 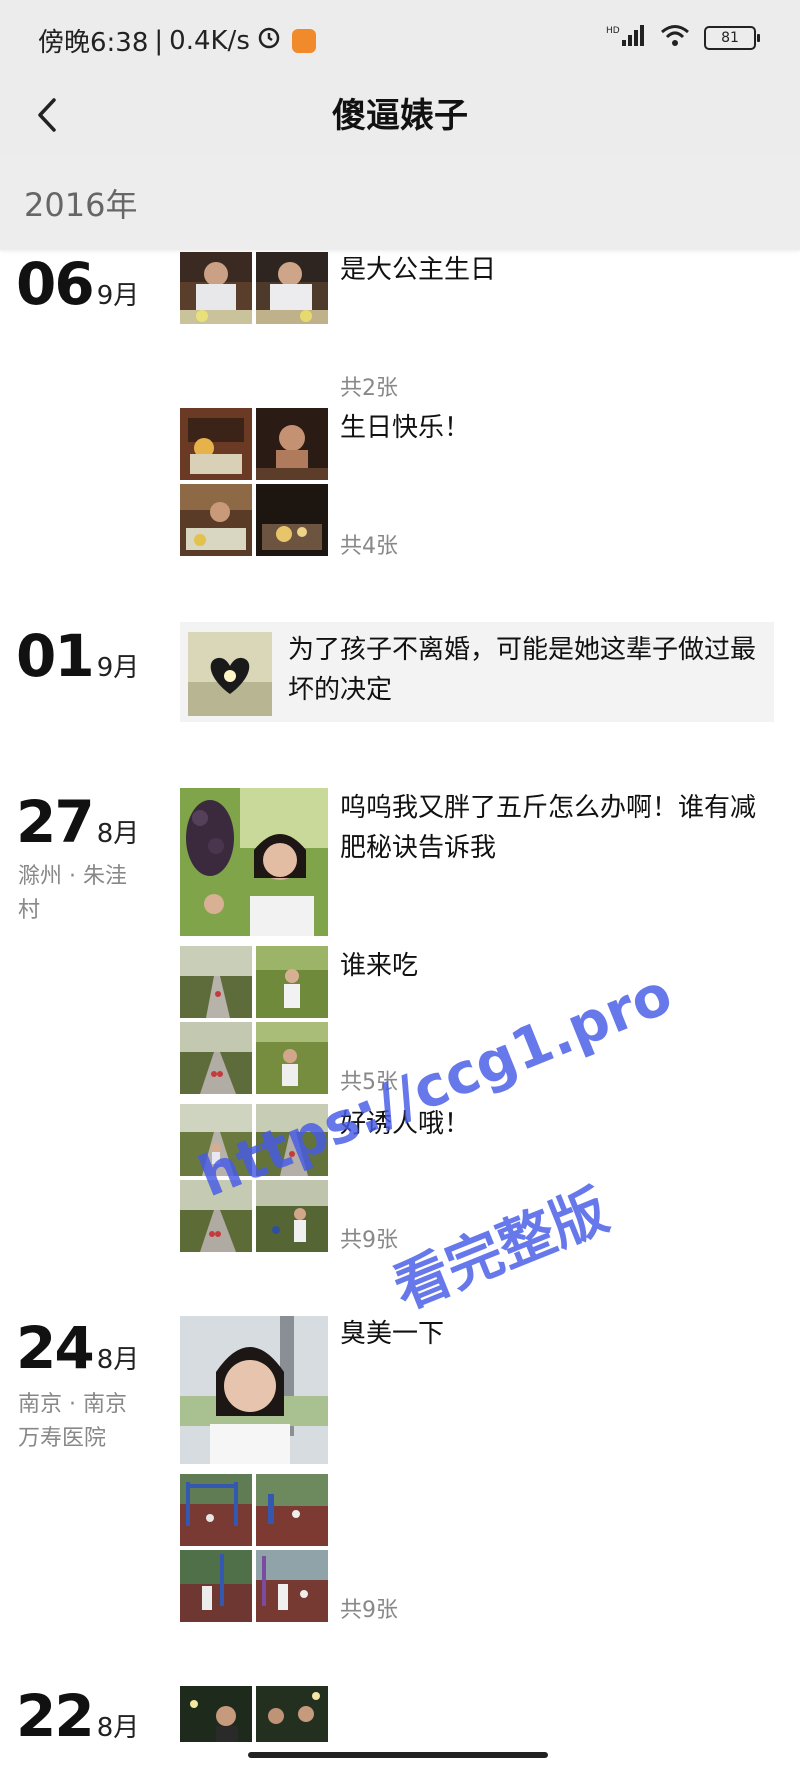 I want to click on page-title: 傻逼婊子, so click(x=400, y=116).